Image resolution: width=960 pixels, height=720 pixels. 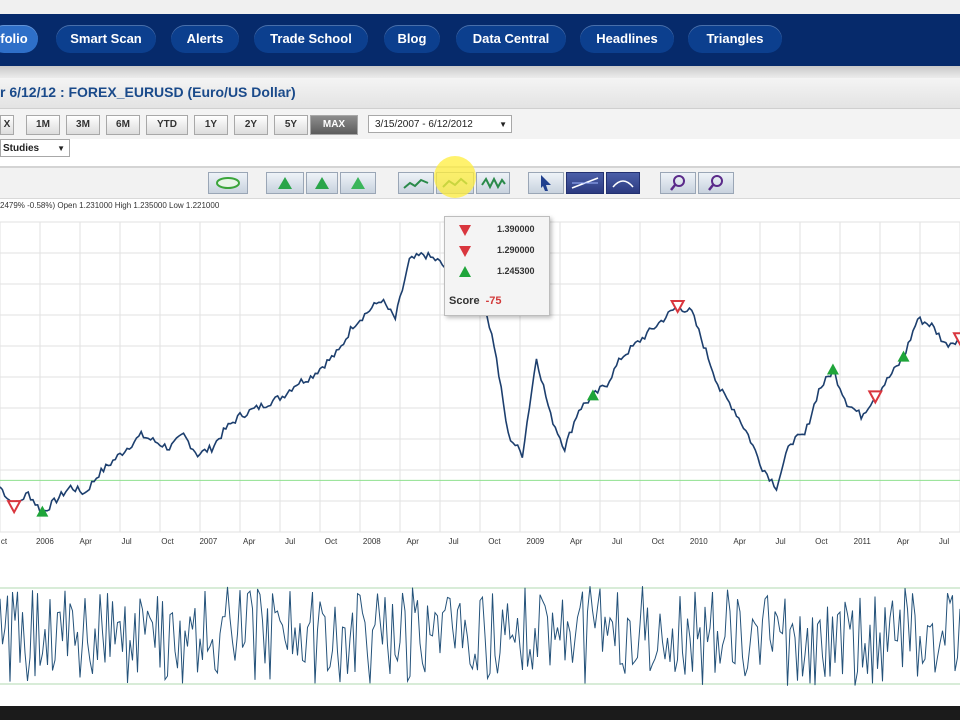 I want to click on magnifier-minus-icon, so click(x=715, y=183).